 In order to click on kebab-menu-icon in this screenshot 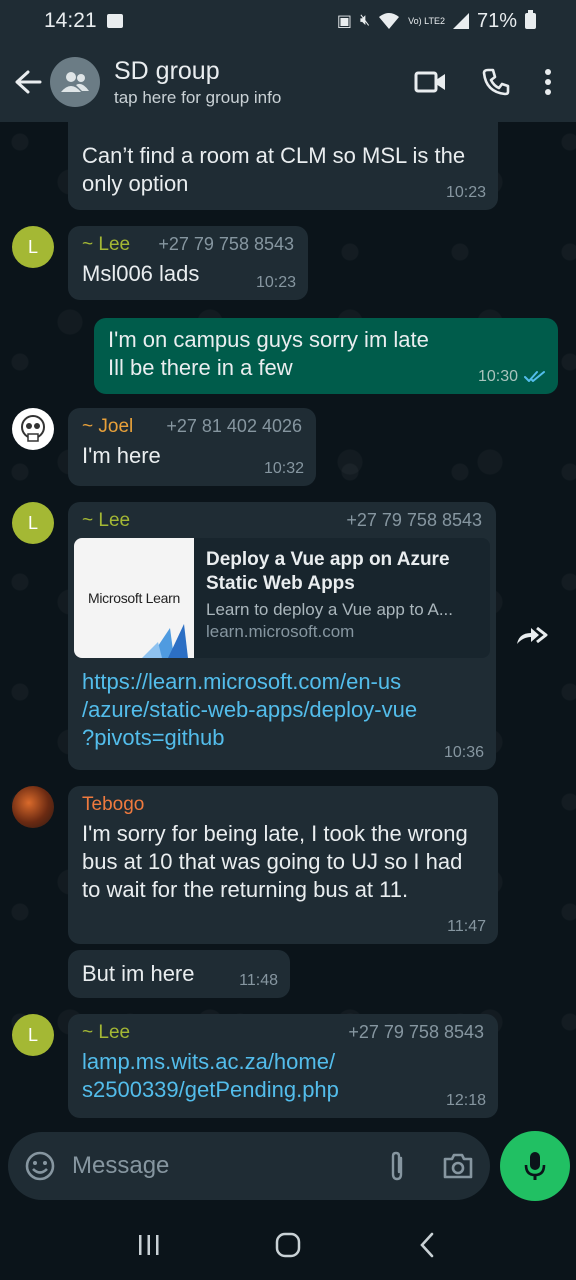, I will do `click(548, 82)`.